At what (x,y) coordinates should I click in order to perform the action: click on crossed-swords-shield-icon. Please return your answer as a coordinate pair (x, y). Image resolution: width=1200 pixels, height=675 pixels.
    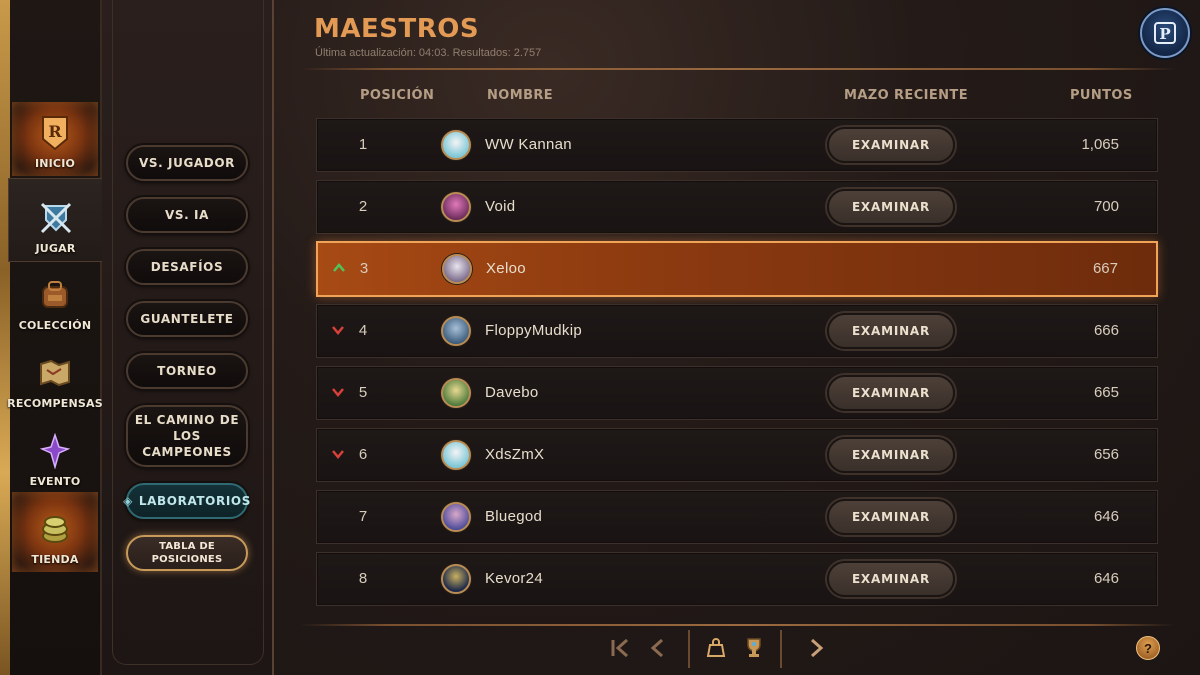
    Looking at the image, I should click on (56, 218).